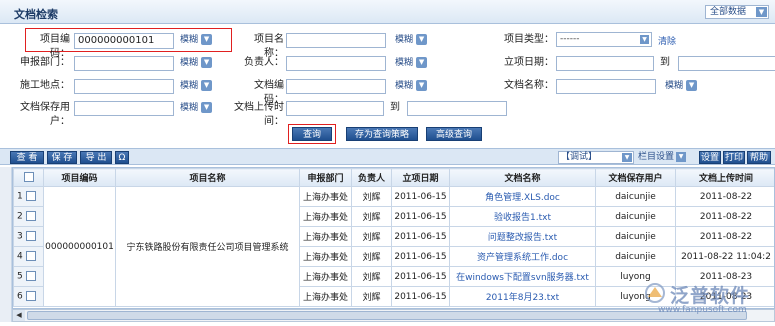 This screenshot has width=775, height=326. I want to click on setup-date-to-input, so click(726, 63).